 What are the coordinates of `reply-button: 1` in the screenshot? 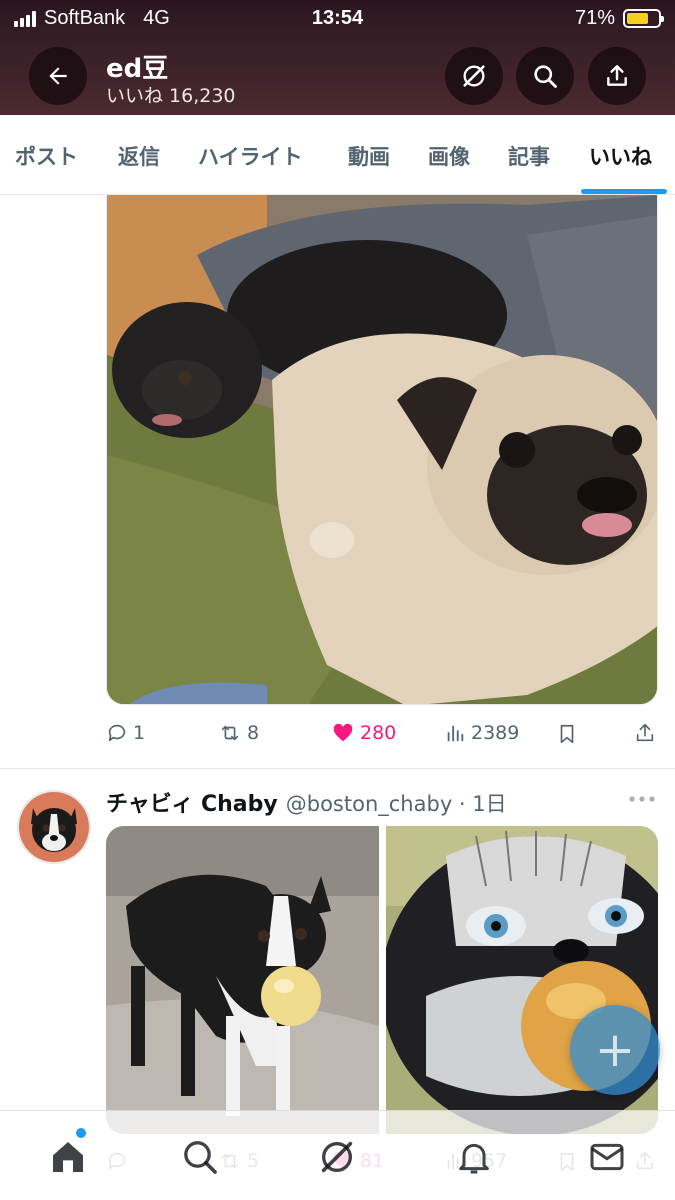 It's located at (125, 733).